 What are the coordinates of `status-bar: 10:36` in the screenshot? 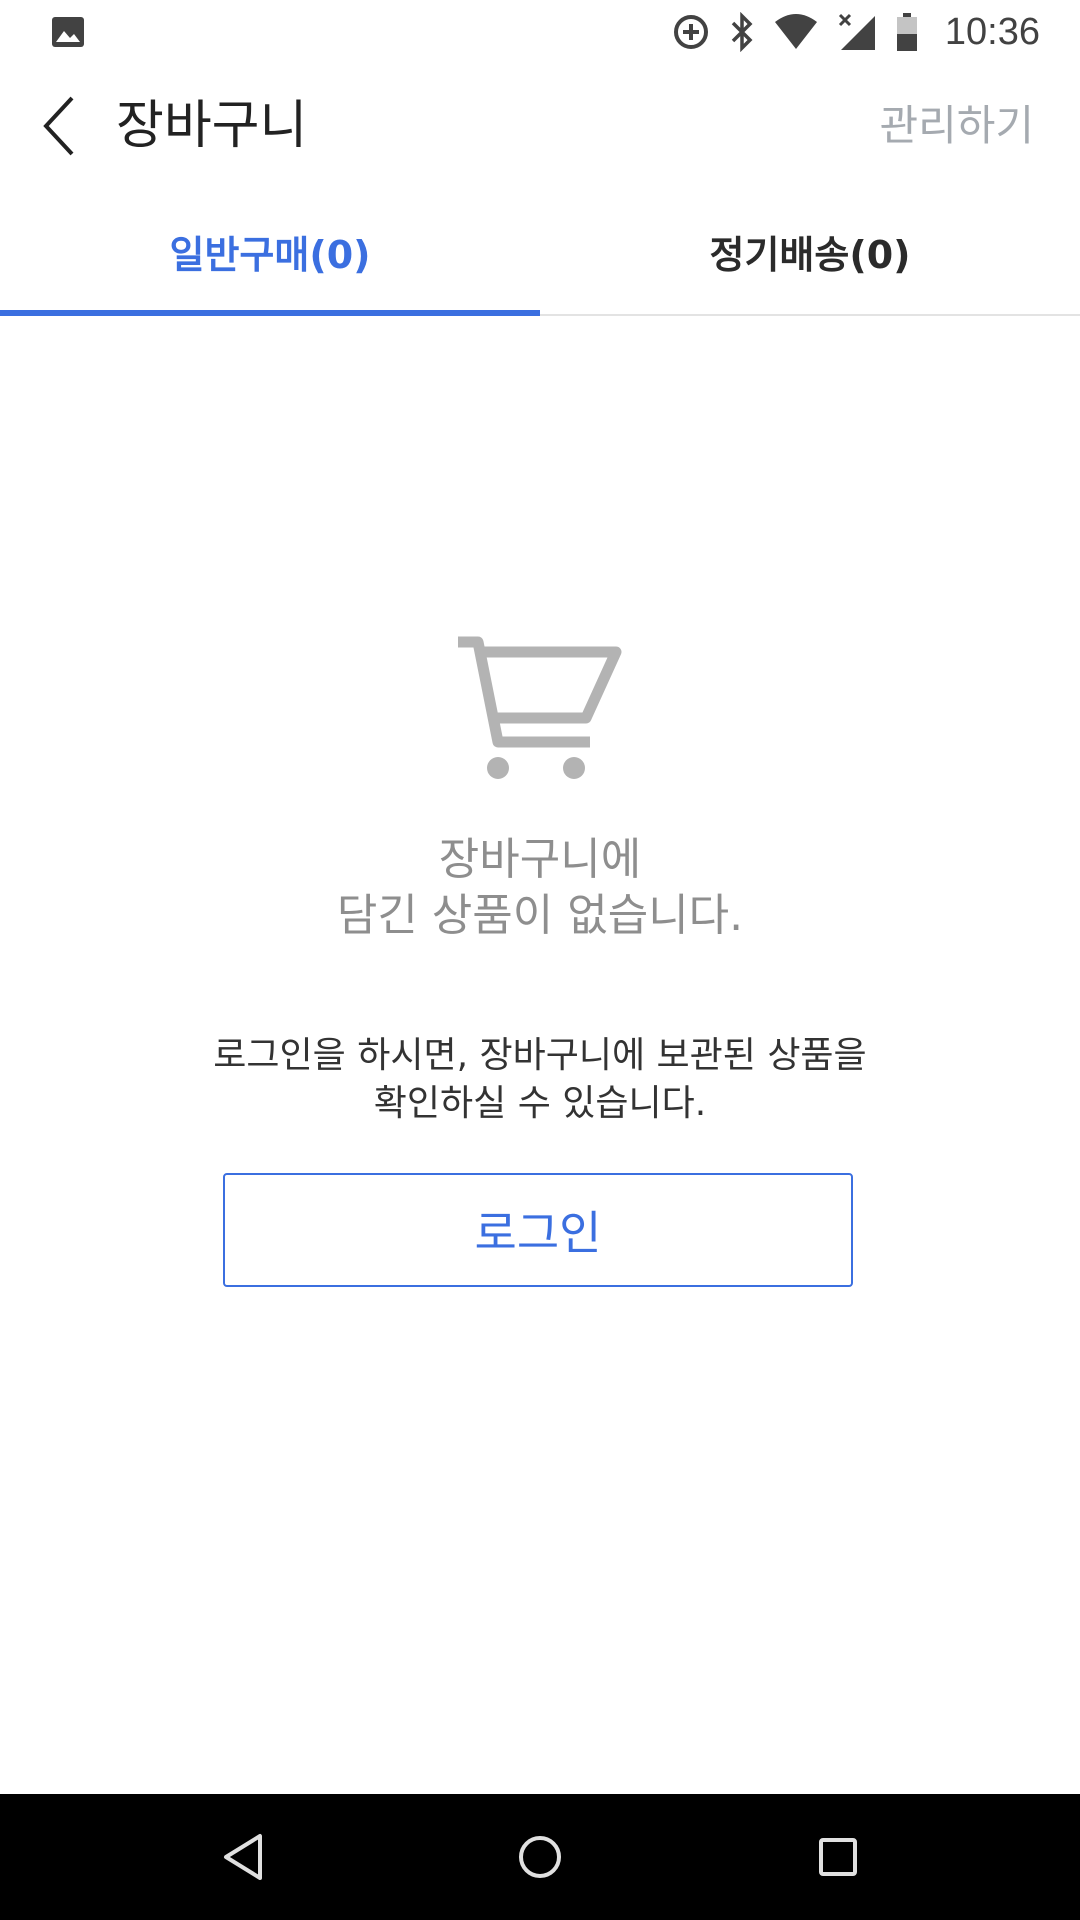 It's located at (540, 32).